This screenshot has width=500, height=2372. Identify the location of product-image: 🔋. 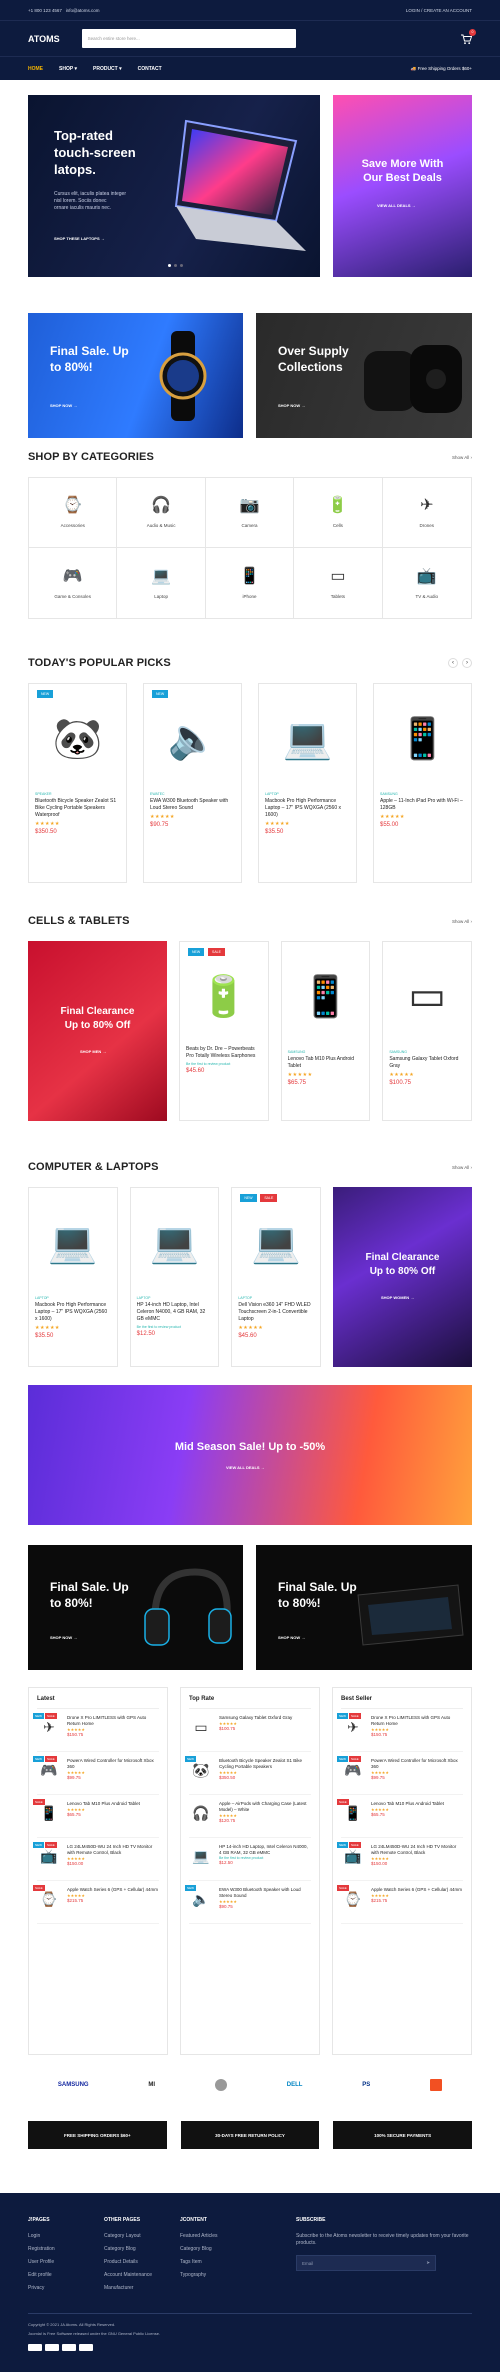
(224, 996).